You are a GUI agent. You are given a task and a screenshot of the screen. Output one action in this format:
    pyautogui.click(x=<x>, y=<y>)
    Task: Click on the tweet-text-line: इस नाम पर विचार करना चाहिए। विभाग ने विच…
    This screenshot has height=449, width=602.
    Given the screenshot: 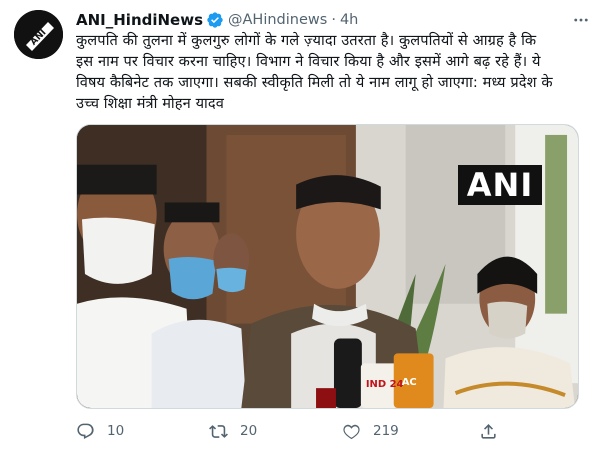 What is the action you would take?
    pyautogui.click(x=308, y=61)
    